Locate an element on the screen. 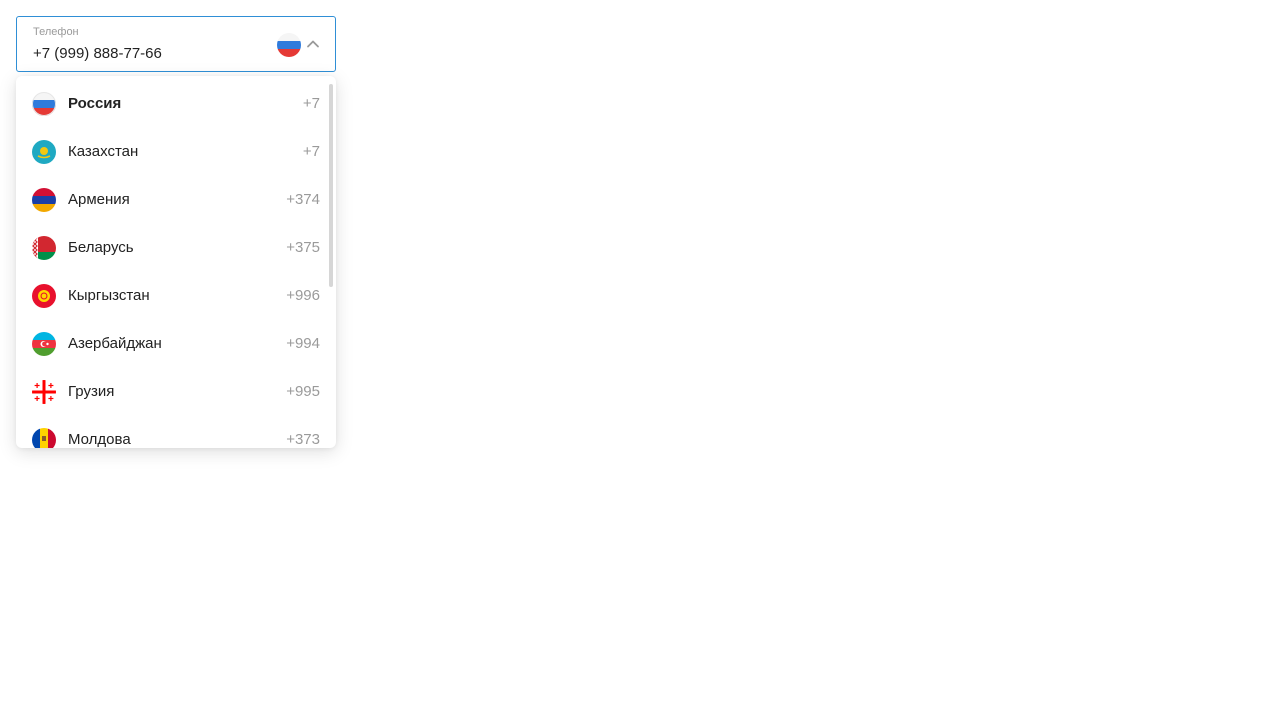  country-item-georgia: Грузия +995 is located at coordinates (176, 392).